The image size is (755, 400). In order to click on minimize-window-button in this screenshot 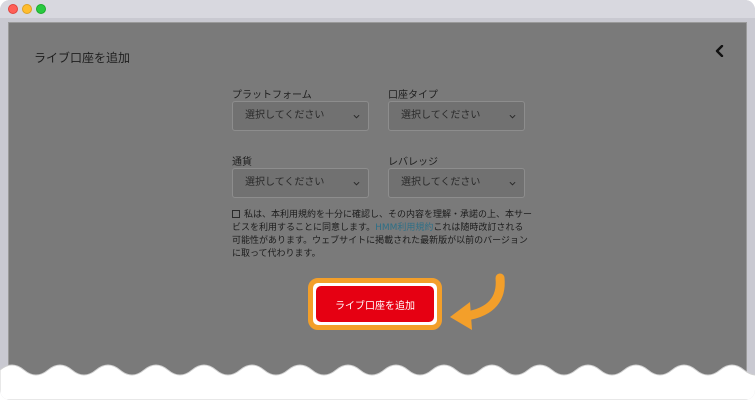, I will do `click(27, 9)`.